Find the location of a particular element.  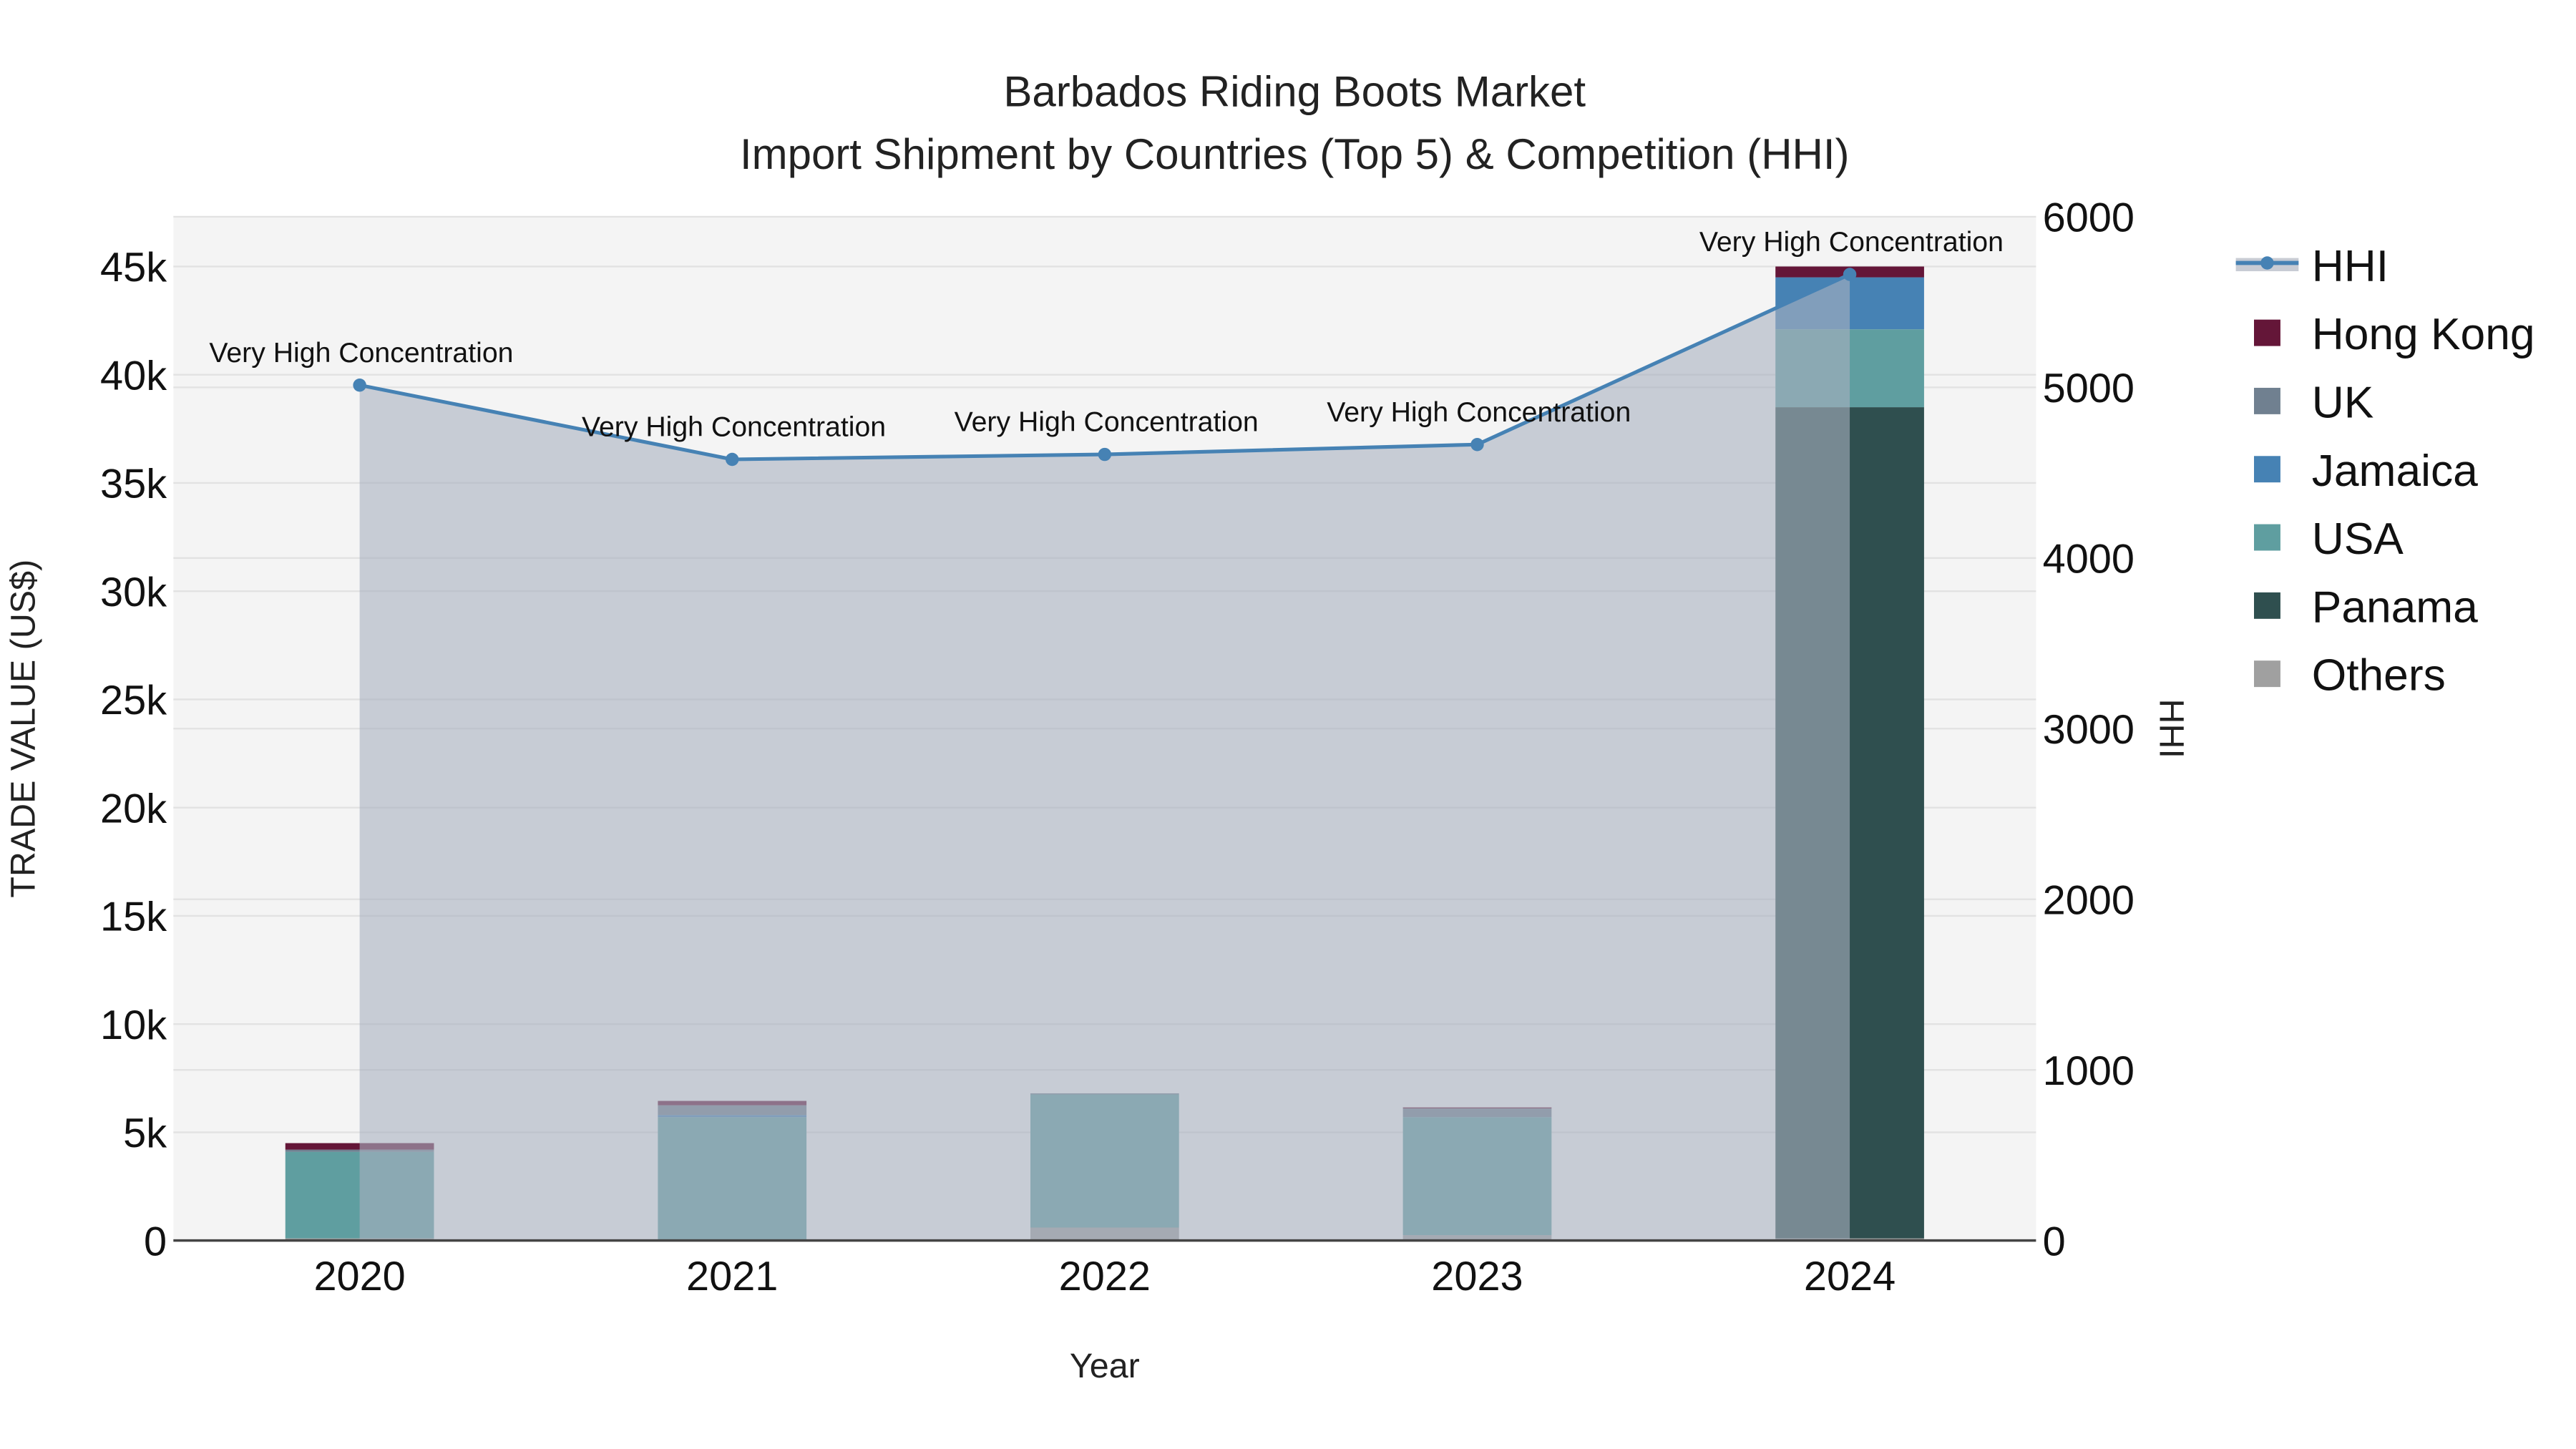

y2-tick-label: 0 is located at coordinates (2054, 1241).